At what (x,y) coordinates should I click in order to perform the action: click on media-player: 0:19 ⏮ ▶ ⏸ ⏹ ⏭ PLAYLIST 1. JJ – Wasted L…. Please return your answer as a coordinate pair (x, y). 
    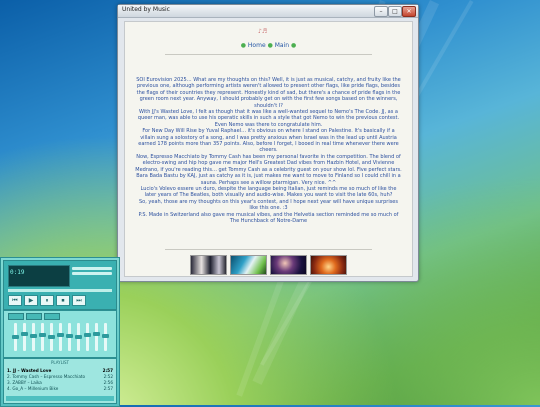
    Looking at the image, I should click on (60, 332).